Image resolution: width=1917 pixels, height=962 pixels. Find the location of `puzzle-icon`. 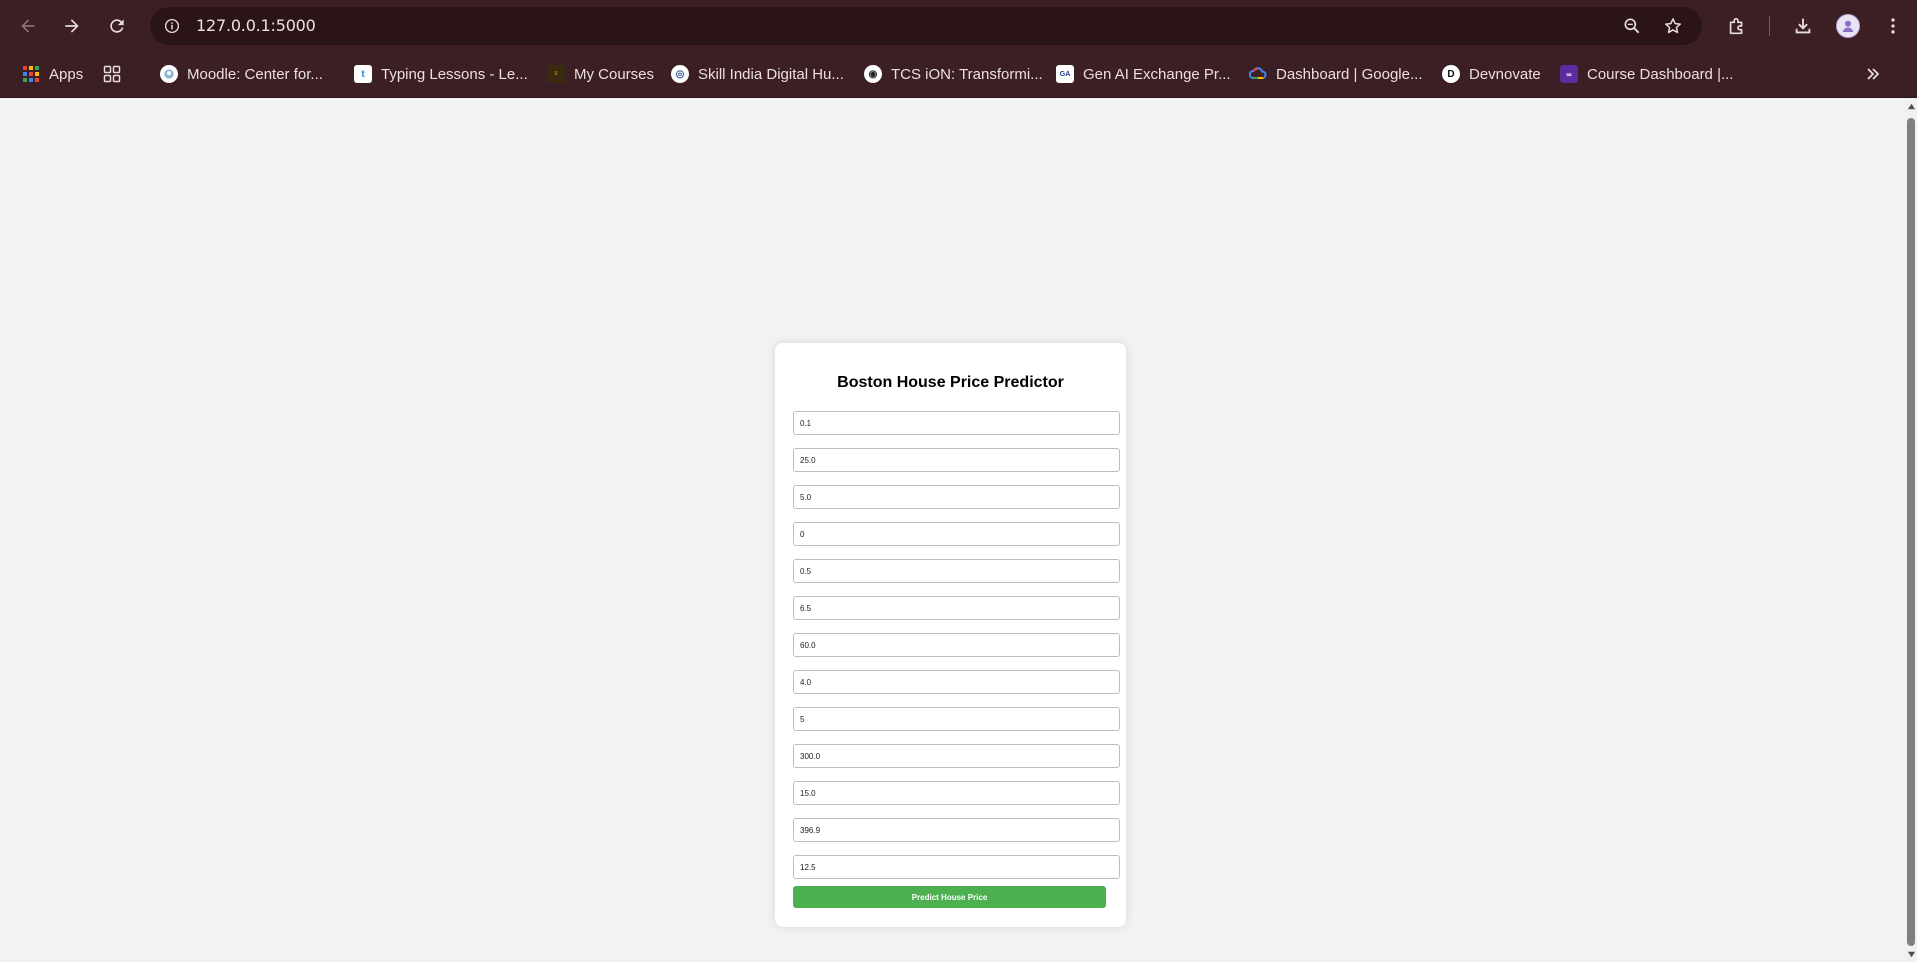

puzzle-icon is located at coordinates (1736, 26).